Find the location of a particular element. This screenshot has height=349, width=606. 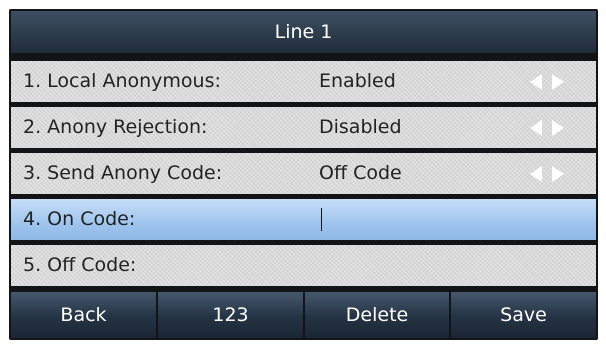

setting-label: 3. Send Anony Code: is located at coordinates (123, 173).